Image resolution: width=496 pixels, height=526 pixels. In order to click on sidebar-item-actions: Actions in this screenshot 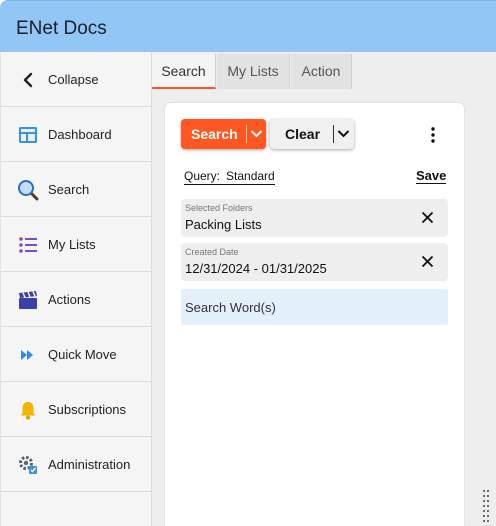, I will do `click(76, 299)`.